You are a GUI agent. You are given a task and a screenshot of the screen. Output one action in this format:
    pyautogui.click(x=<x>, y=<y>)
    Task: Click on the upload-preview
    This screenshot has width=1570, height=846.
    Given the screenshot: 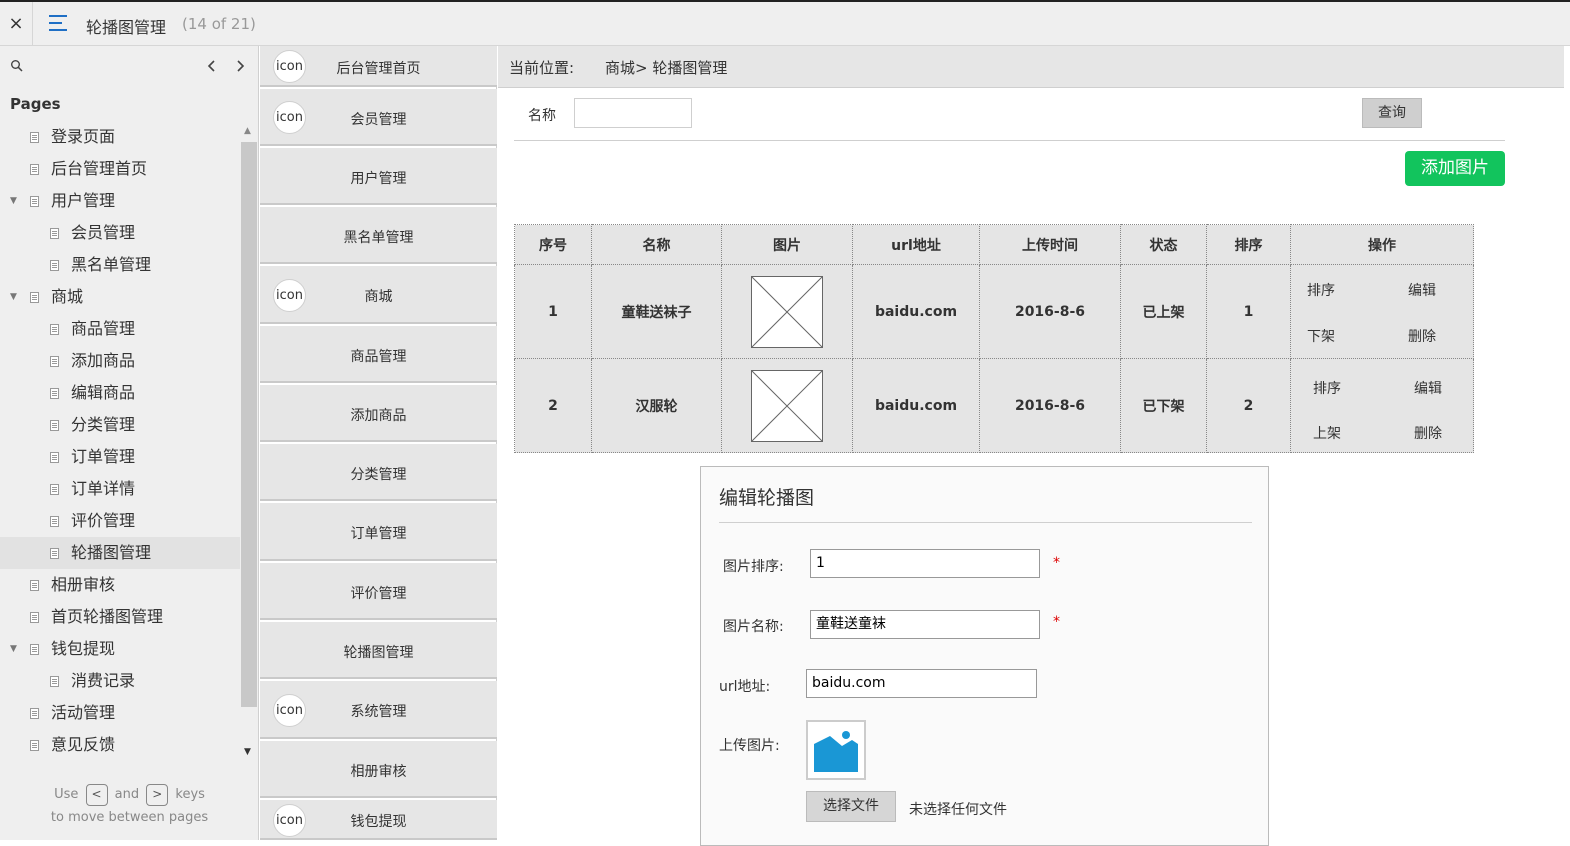 What is the action you would take?
    pyautogui.click(x=836, y=750)
    